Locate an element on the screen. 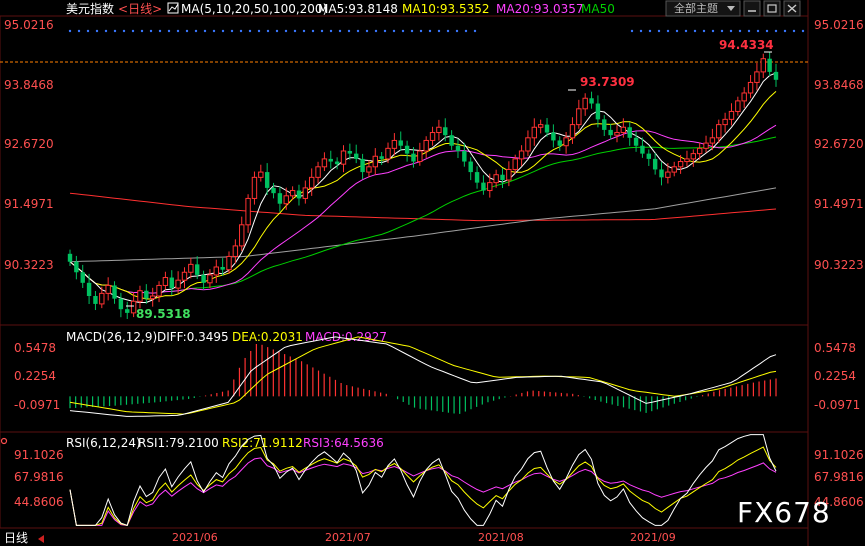 Image resolution: width=865 pixels, height=546 pixels. event-markers is located at coordinates (436, 31).